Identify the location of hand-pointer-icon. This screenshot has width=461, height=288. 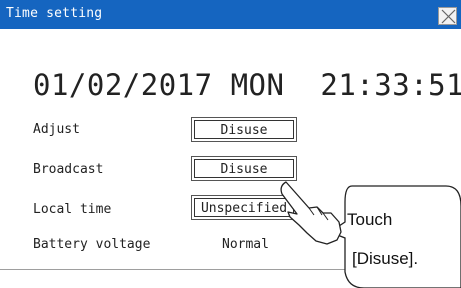
(311, 213).